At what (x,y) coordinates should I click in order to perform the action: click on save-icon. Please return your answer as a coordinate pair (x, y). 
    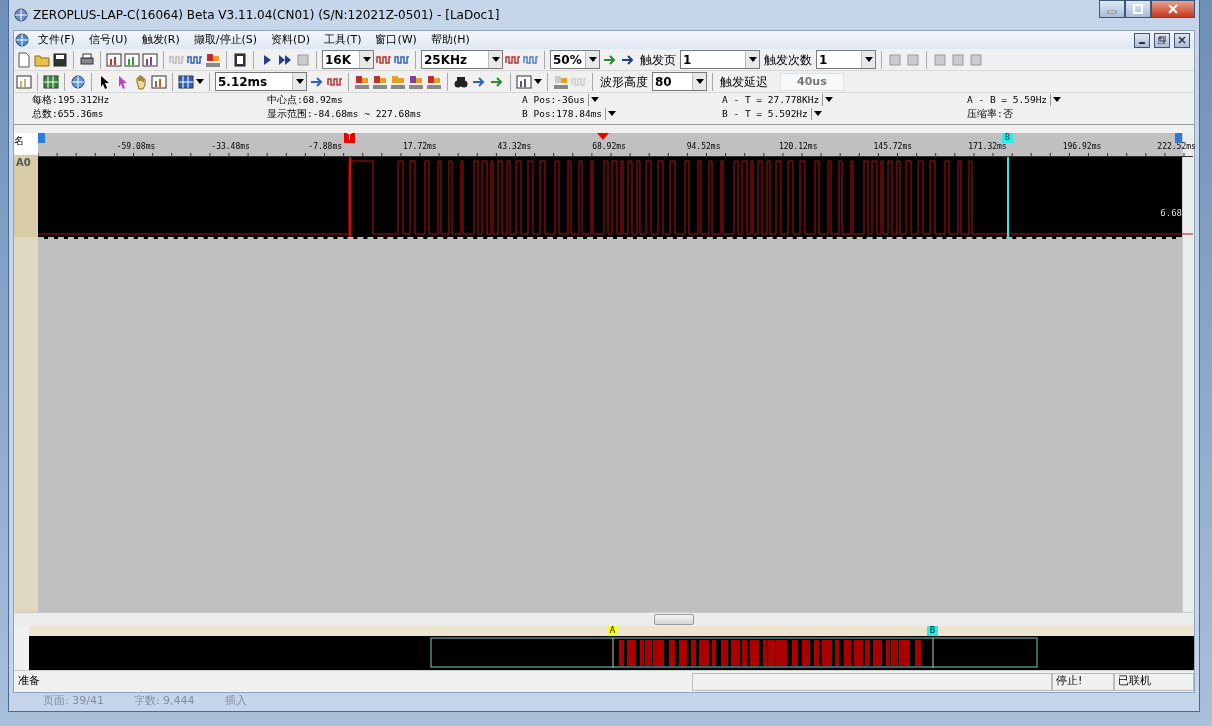
    Looking at the image, I should click on (60, 59).